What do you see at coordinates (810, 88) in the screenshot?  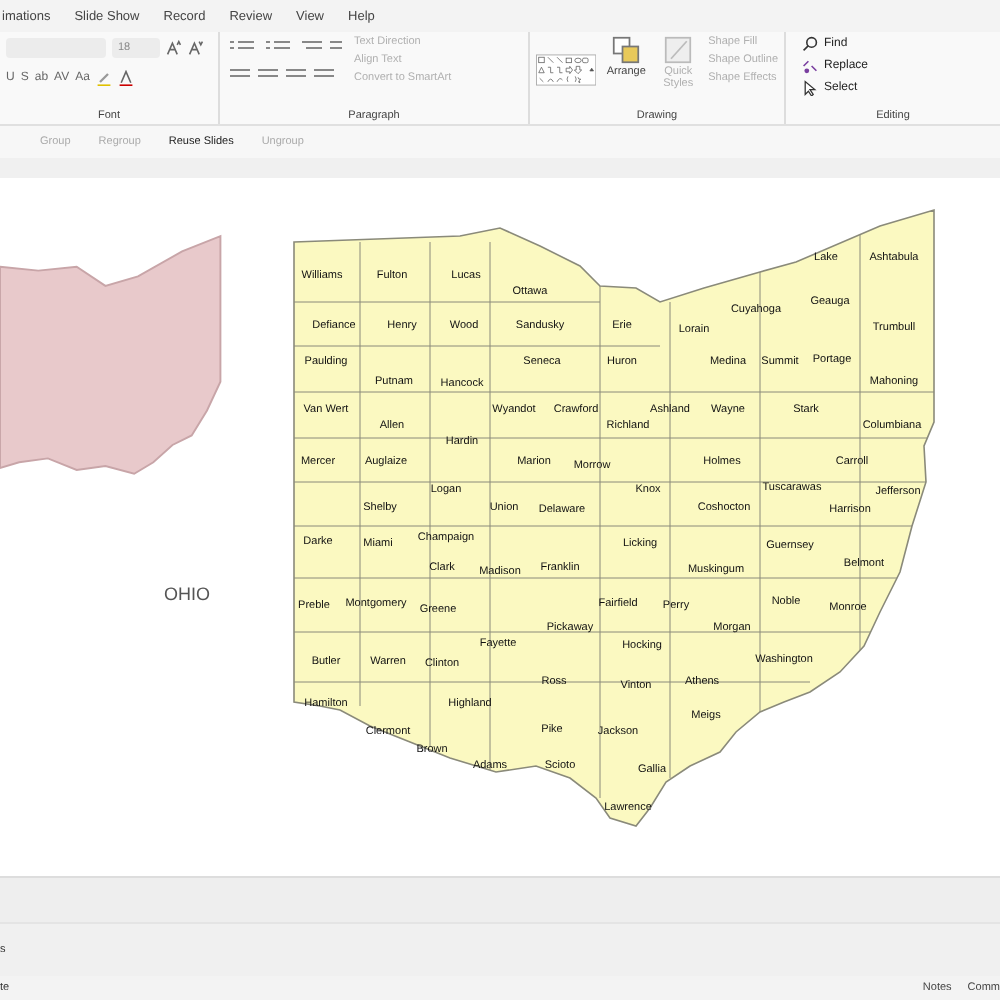 I see `cursor-icon` at bounding box center [810, 88].